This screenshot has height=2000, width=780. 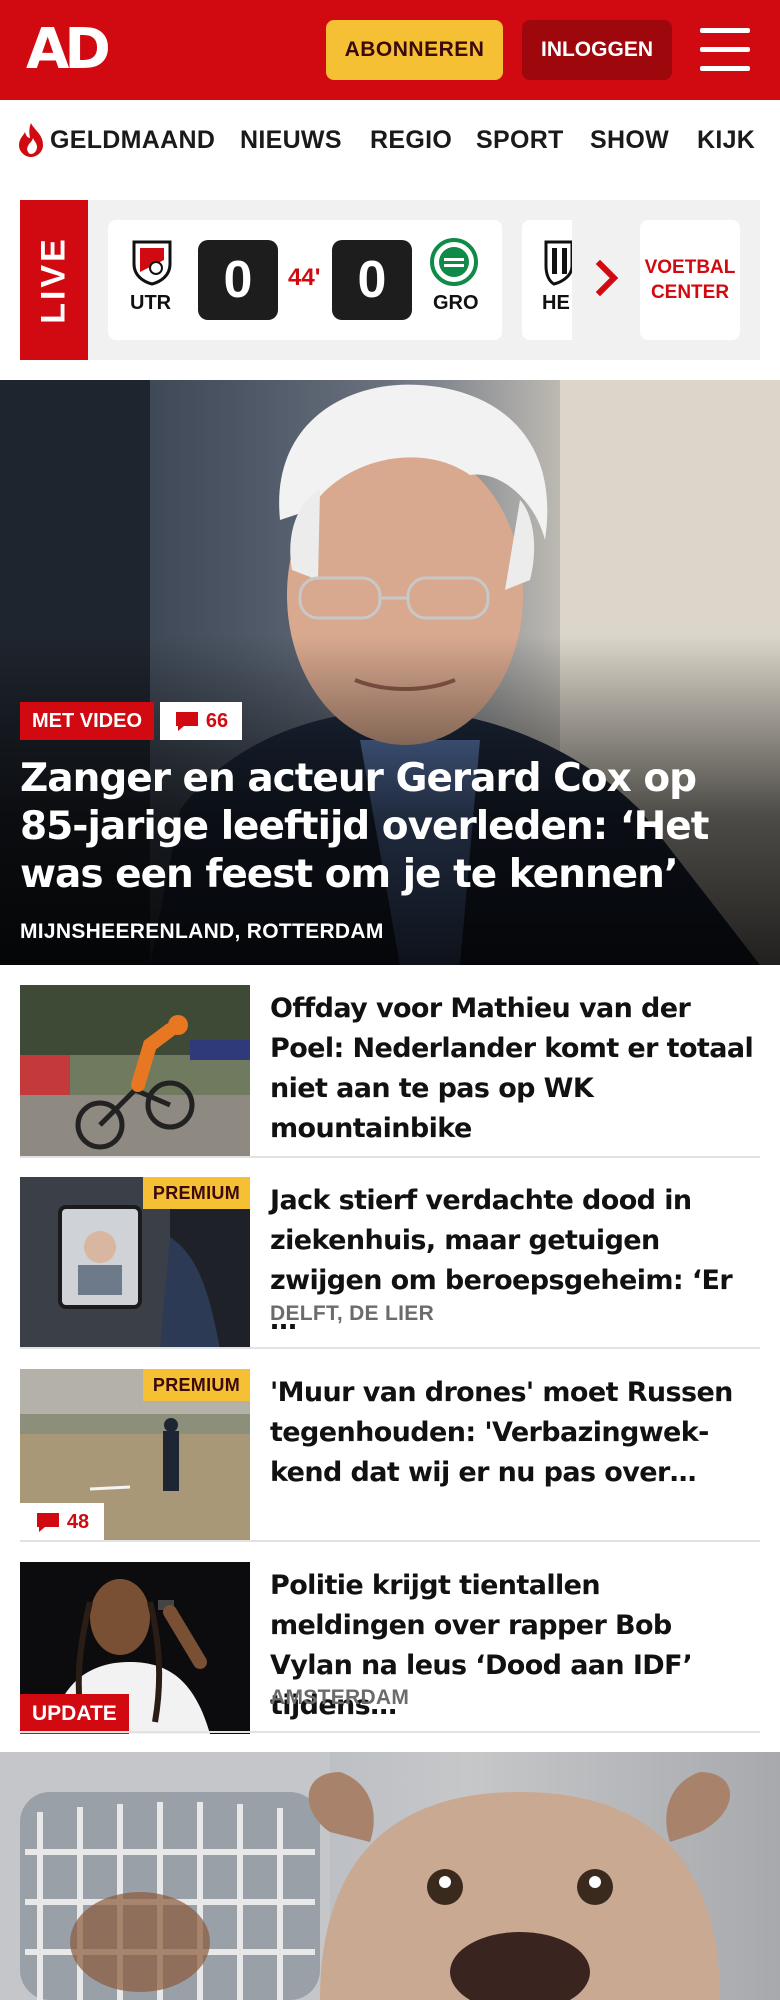 I want to click on nav-item-show: SHOW, so click(x=629, y=140).